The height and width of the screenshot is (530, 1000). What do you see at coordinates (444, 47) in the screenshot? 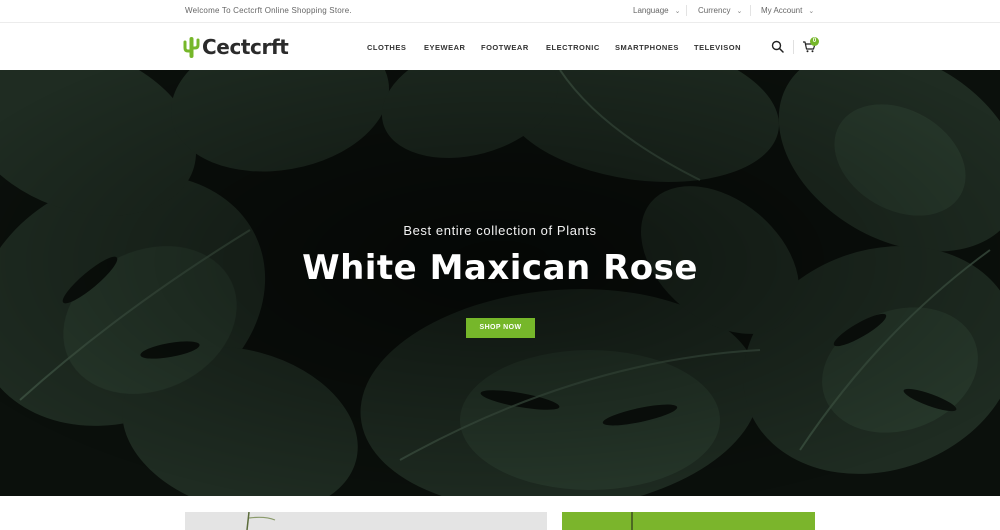
I see `nav-item-eyewear: EYEWEAR` at bounding box center [444, 47].